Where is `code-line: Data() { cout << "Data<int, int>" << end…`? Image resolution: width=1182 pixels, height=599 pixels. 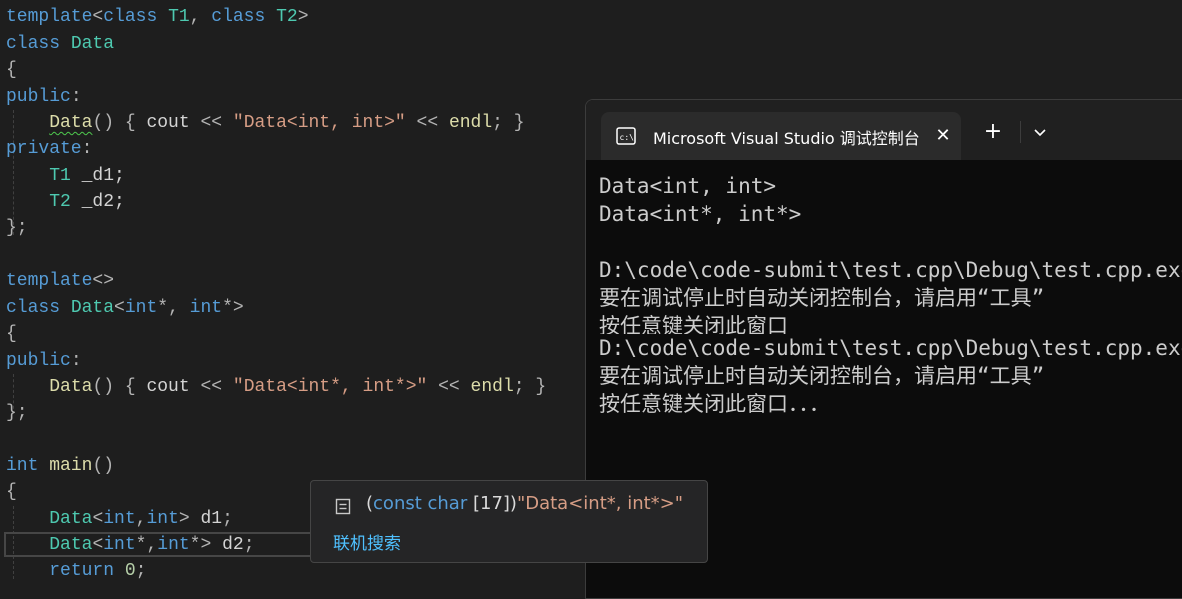 code-line: Data() { cout << "Data<int, int>" << end… is located at coordinates (287, 123).